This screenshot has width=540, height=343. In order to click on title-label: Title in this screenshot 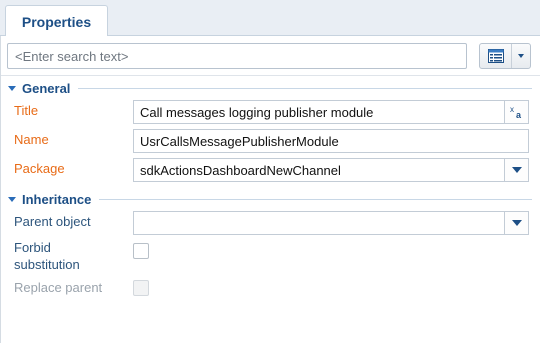, I will do `click(26, 110)`.